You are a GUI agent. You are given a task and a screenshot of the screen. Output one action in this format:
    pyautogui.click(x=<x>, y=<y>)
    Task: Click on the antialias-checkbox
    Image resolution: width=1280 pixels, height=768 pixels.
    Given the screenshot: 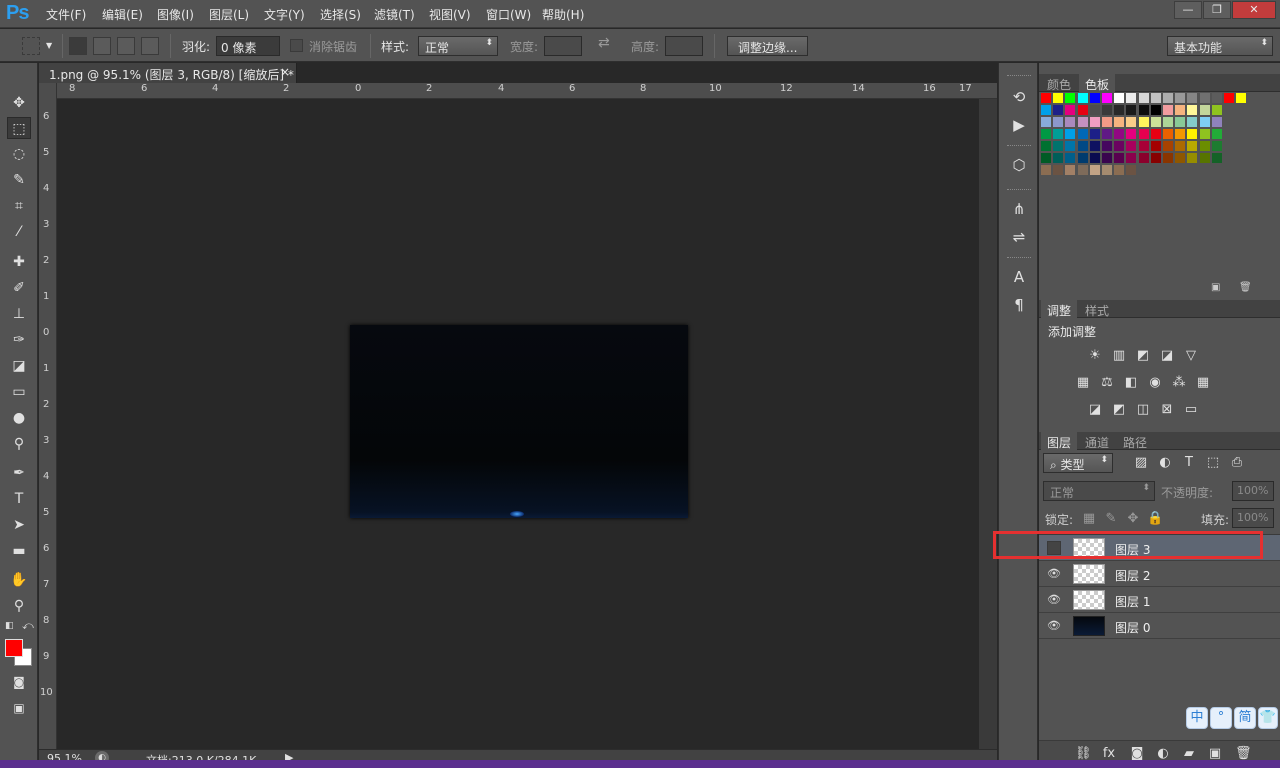 What is the action you would take?
    pyautogui.click(x=296, y=45)
    